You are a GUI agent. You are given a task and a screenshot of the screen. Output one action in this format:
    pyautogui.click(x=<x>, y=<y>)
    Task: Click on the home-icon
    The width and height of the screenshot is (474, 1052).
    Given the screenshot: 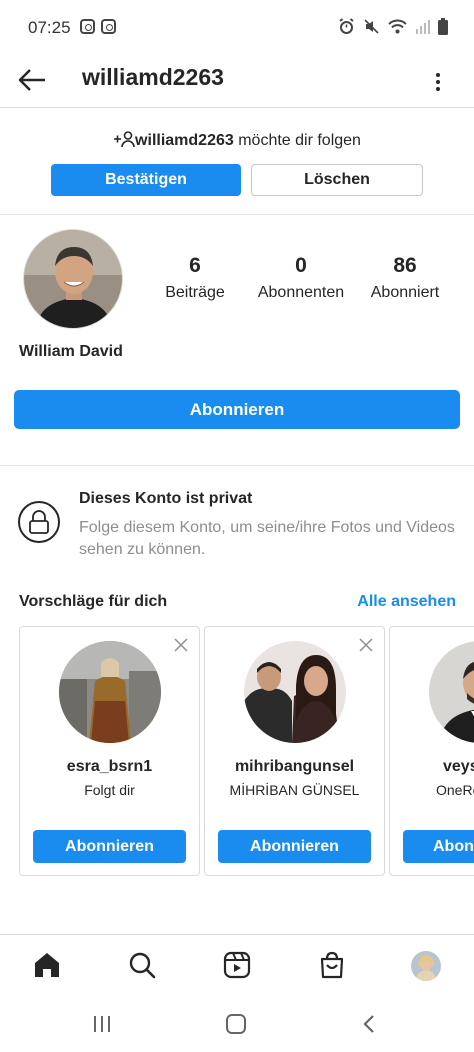 What is the action you would take?
    pyautogui.click(x=47, y=965)
    